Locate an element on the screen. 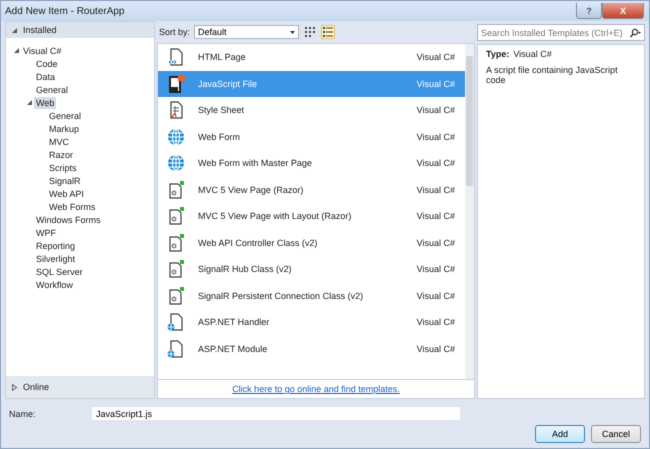  help-button: ? is located at coordinates (589, 11).